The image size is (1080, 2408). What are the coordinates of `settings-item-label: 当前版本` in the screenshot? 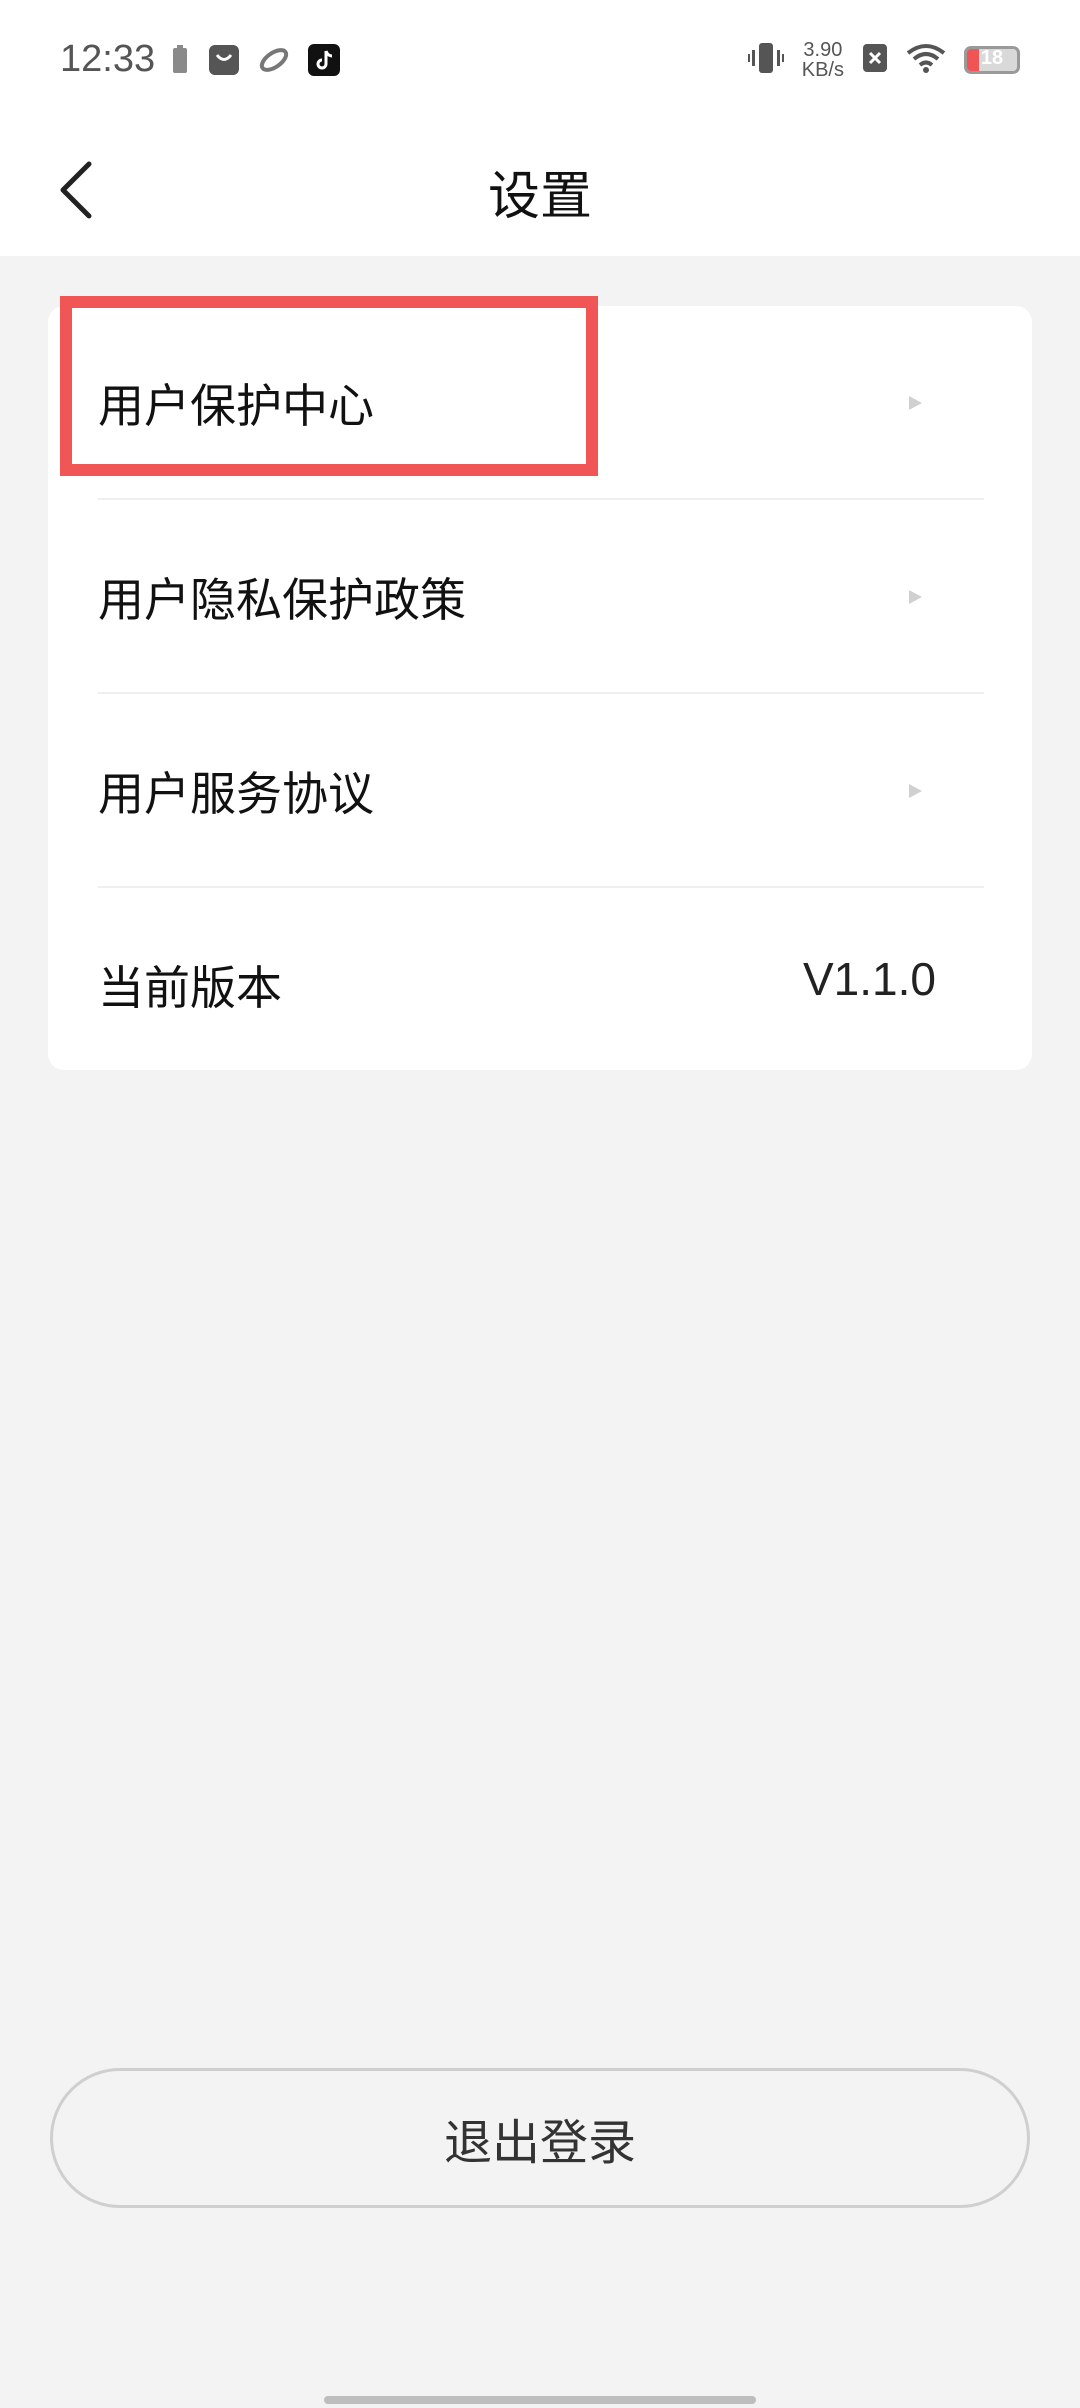 It's located at (190, 988).